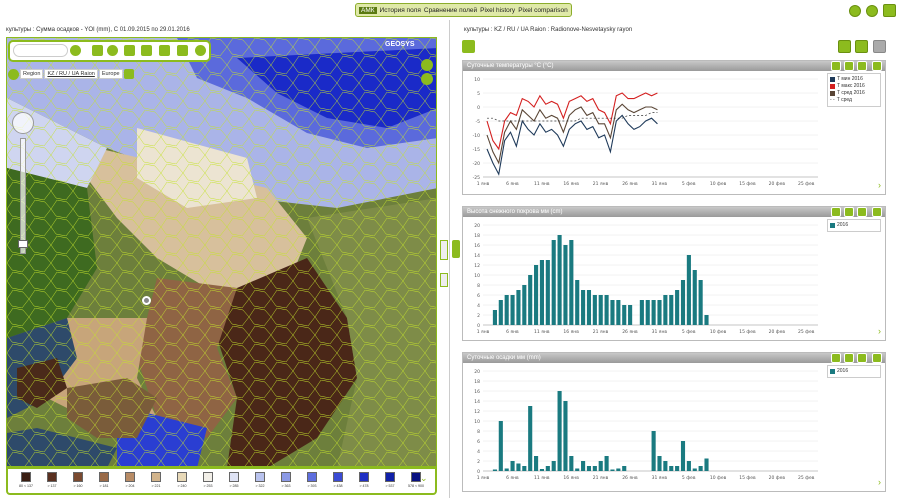 This screenshot has width=900, height=501. What do you see at coordinates (40, 50) in the screenshot?
I see `search-input` at bounding box center [40, 50].